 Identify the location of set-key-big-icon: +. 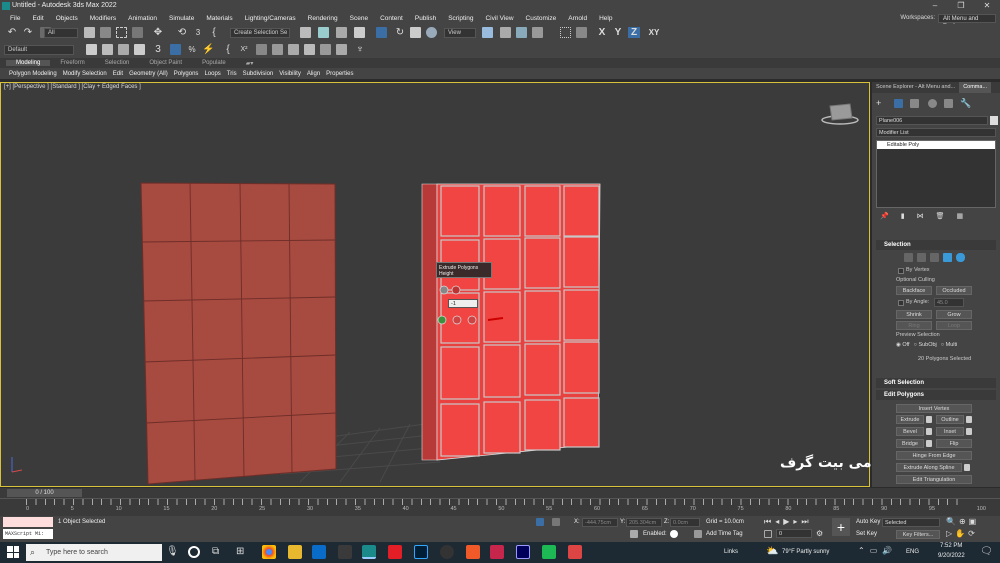
(841, 527).